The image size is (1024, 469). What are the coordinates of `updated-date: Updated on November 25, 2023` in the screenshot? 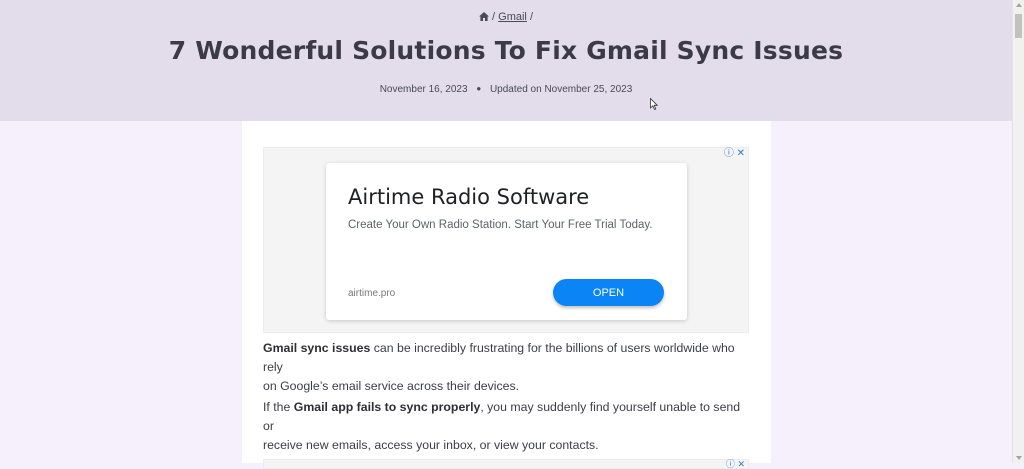 It's located at (561, 89).